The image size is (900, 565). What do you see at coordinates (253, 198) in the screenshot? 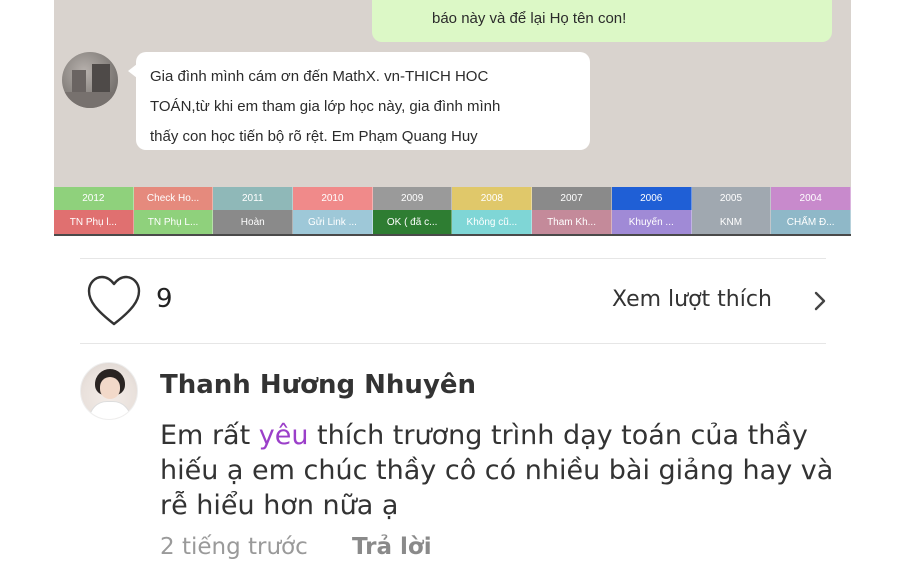
I see `label-tag: 2011` at bounding box center [253, 198].